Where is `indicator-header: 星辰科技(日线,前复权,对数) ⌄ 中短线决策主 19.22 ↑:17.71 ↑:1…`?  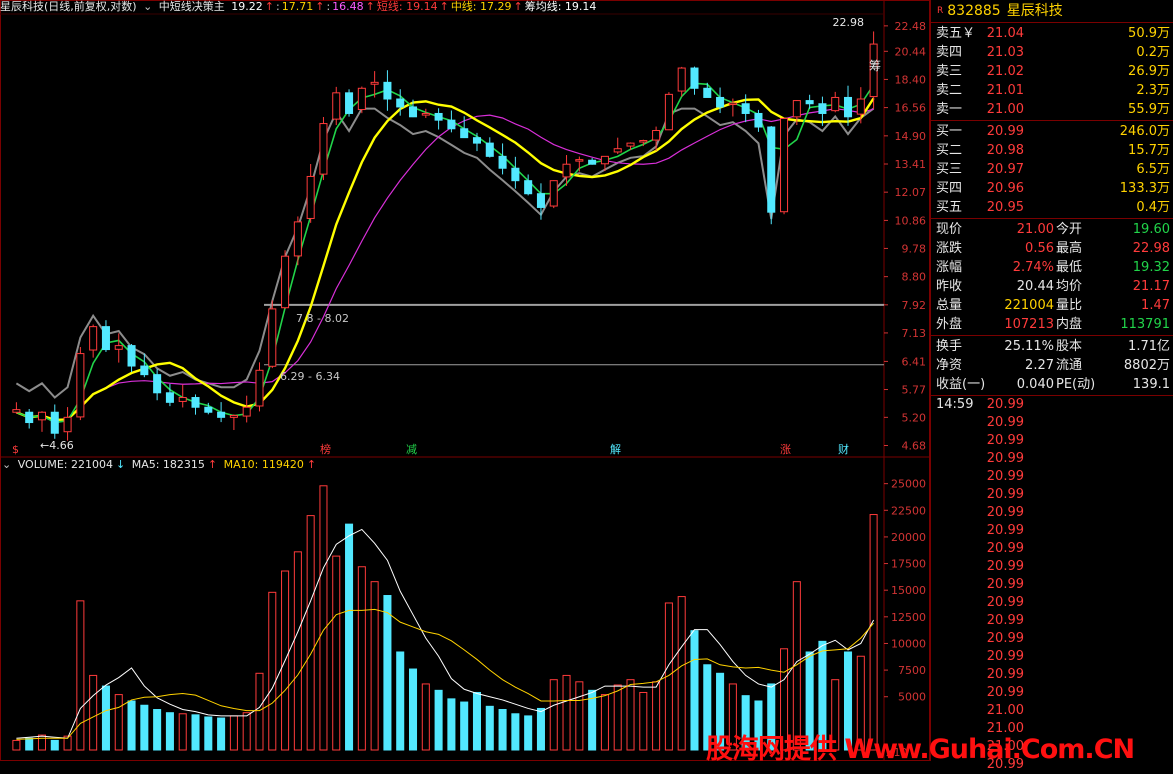 indicator-header: 星辰科技(日线,前复权,对数) ⌄ 中短线决策主 19.22 ↑:17.71 ↑:1… is located at coordinates (300, 7).